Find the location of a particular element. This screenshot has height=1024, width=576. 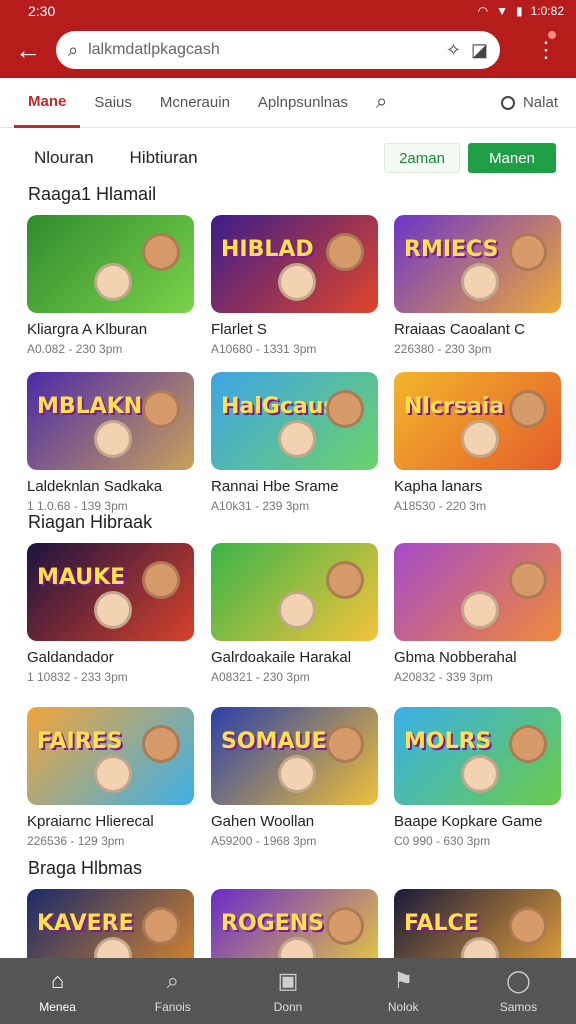

battery-icon: ▮ is located at coordinates (519, 11).